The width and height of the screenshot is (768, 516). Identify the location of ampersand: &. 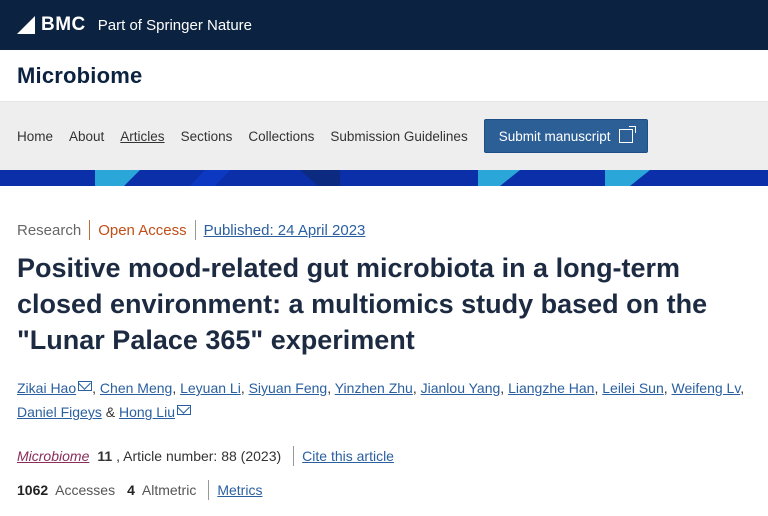
(110, 412).